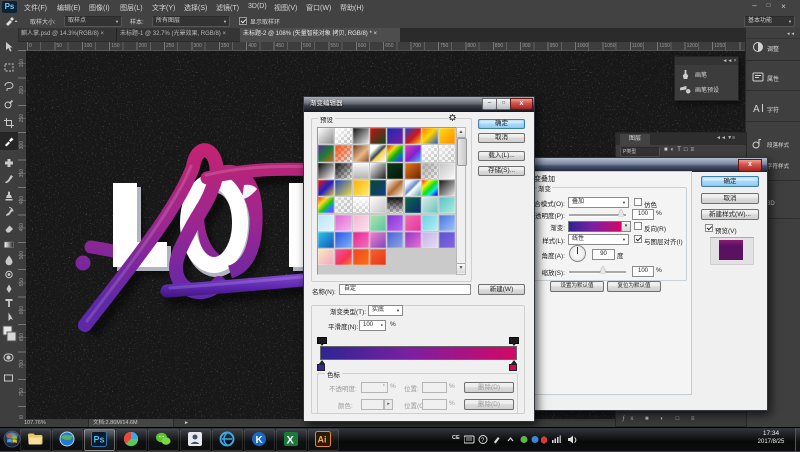 This screenshot has height=452, width=800. Describe the element at coordinates (291, 441) in the screenshot. I see `svg-text: X` at that location.